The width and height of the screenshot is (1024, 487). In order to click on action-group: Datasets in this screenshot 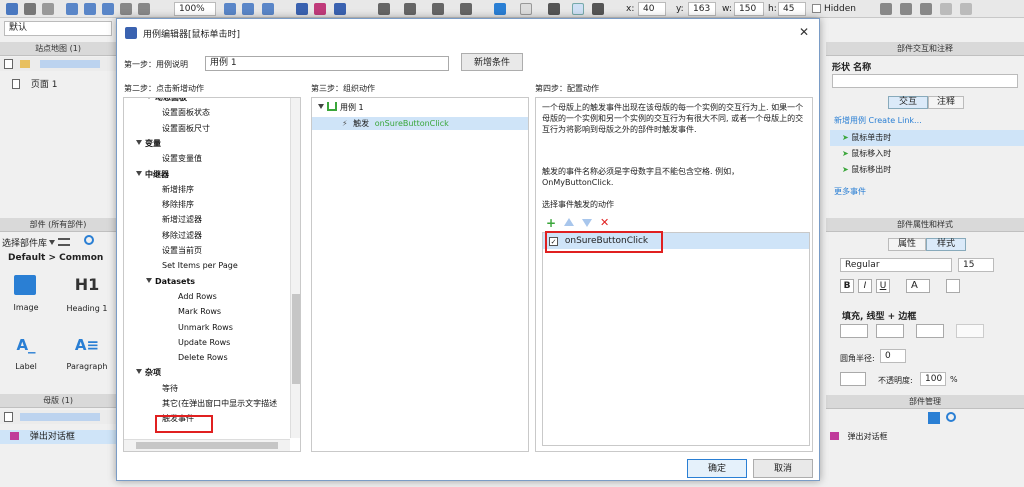, I will do `click(170, 282)`.